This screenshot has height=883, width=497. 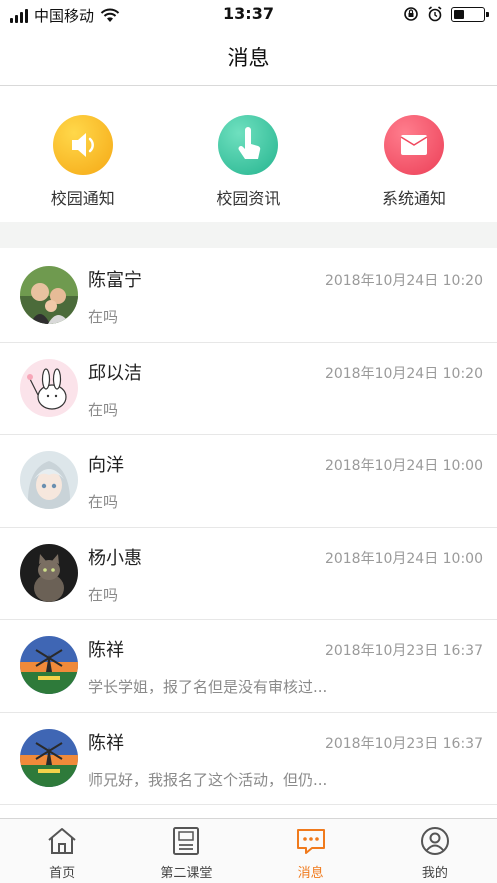 I want to click on section-divider, so click(x=248, y=235).